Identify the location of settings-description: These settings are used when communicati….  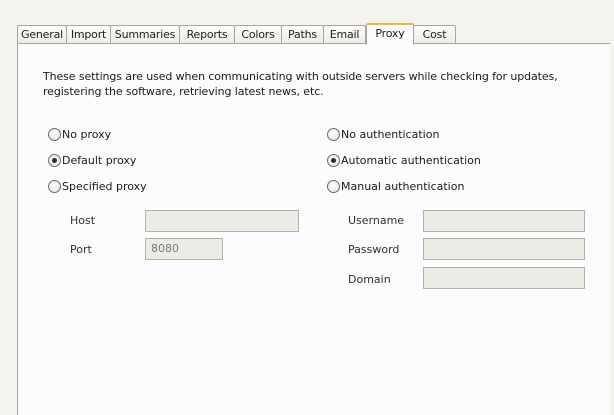
(300, 84).